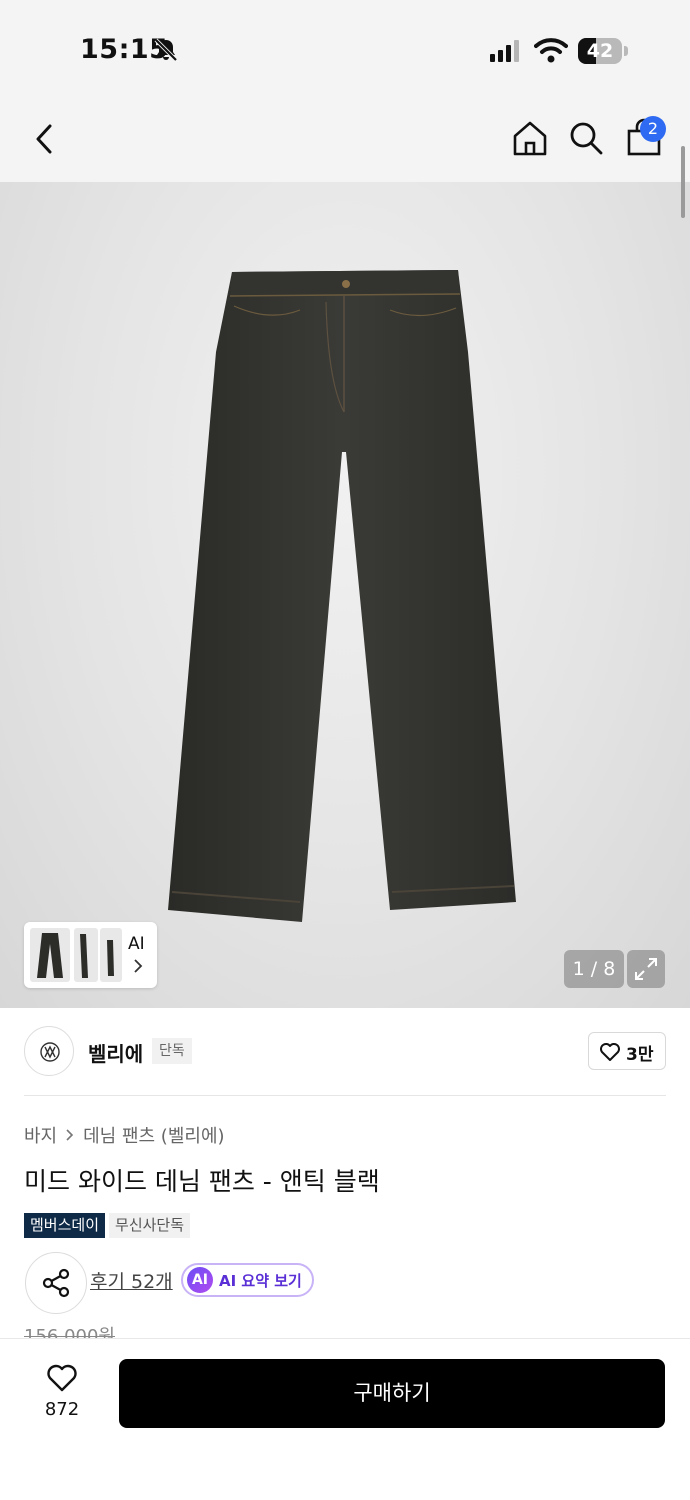 This screenshot has height=1500, width=690. Describe the element at coordinates (45, 139) in the screenshot. I see `back-icon` at that location.